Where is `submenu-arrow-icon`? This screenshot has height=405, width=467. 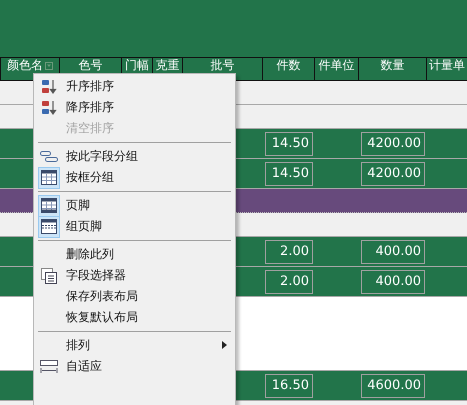 submenu-arrow-icon is located at coordinates (224, 345).